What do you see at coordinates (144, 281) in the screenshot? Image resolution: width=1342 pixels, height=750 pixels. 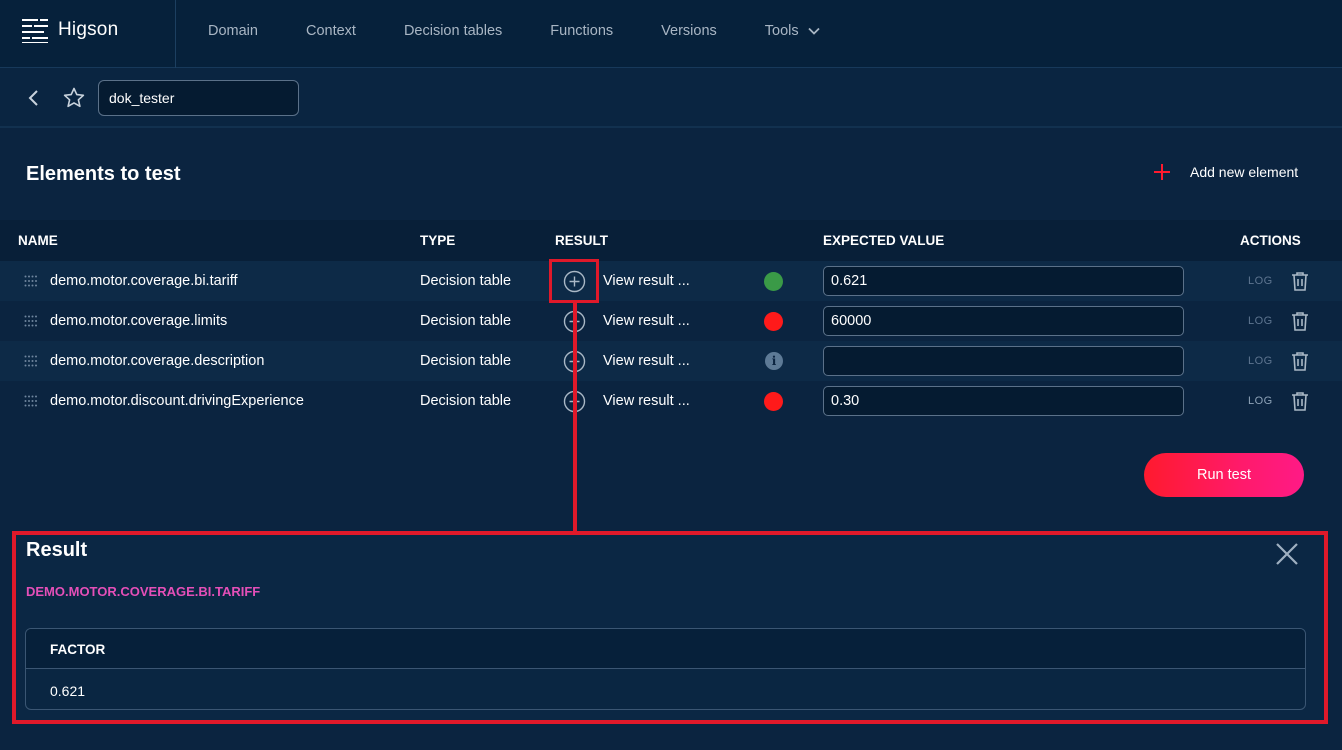 I see `element-name: demo.motor.coverage.bi.tariff` at bounding box center [144, 281].